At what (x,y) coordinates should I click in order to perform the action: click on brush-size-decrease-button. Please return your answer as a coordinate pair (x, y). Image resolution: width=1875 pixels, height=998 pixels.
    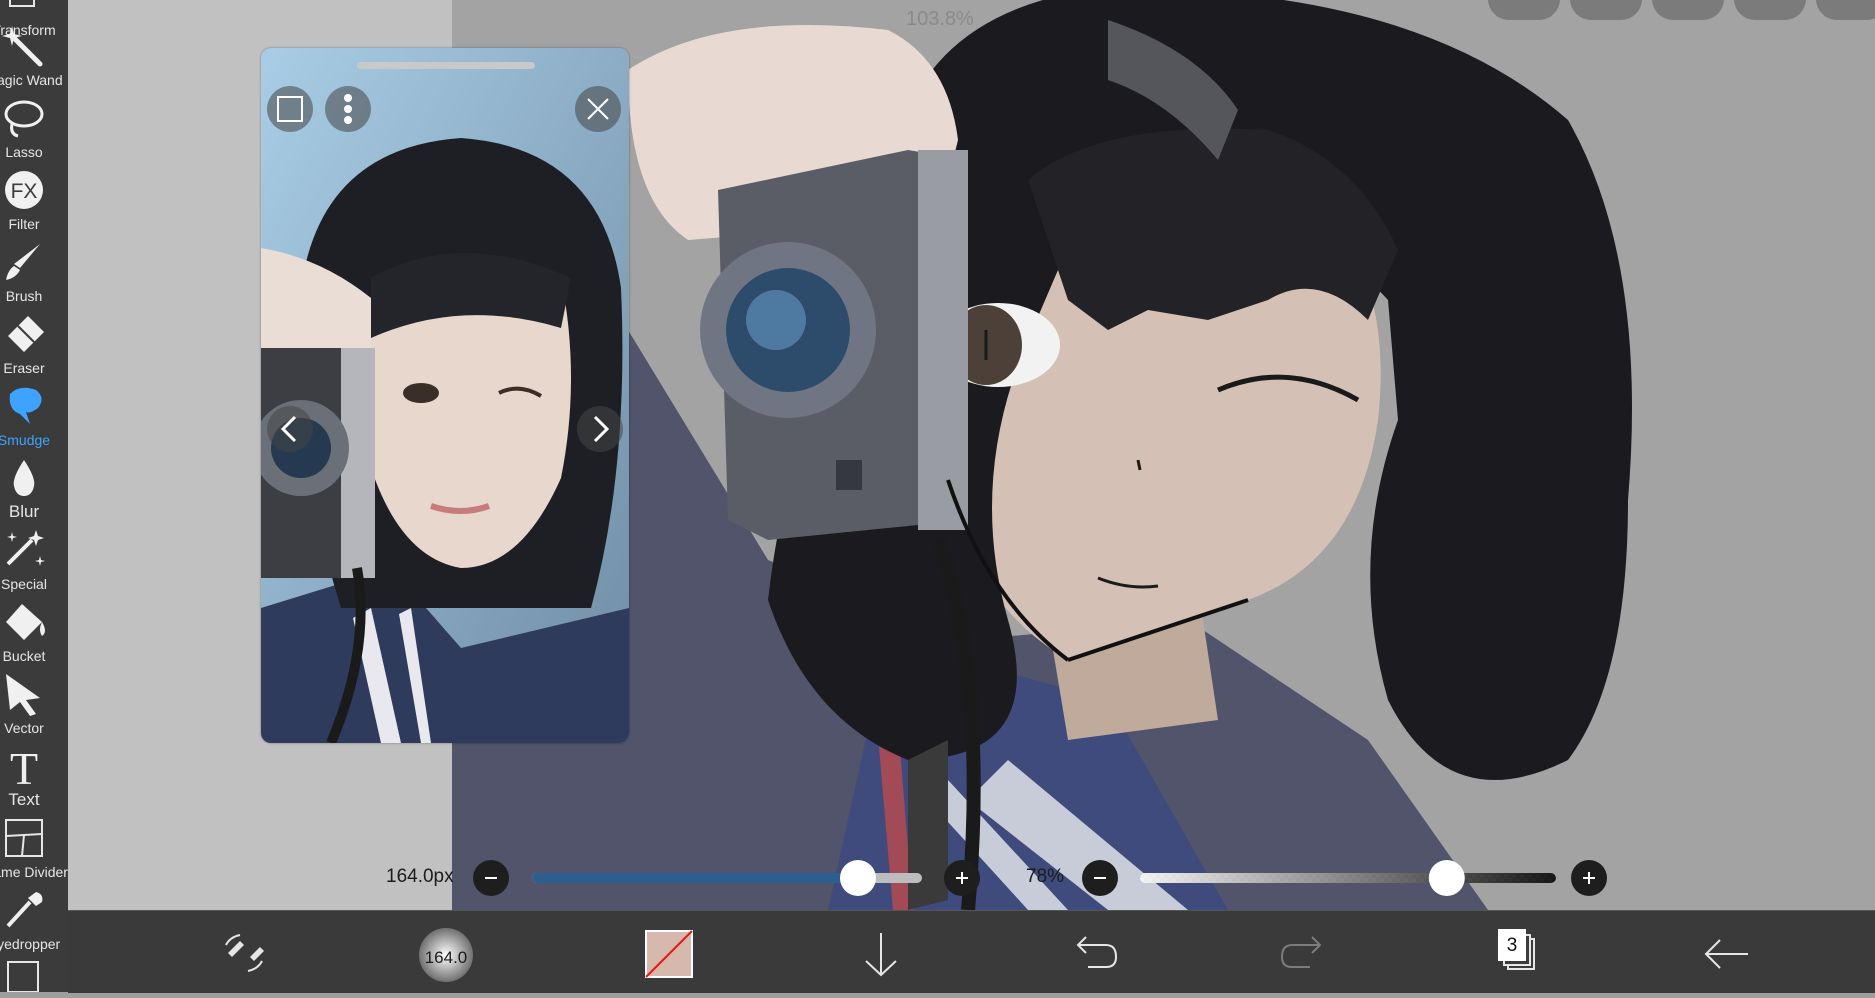
    Looking at the image, I should click on (491, 878).